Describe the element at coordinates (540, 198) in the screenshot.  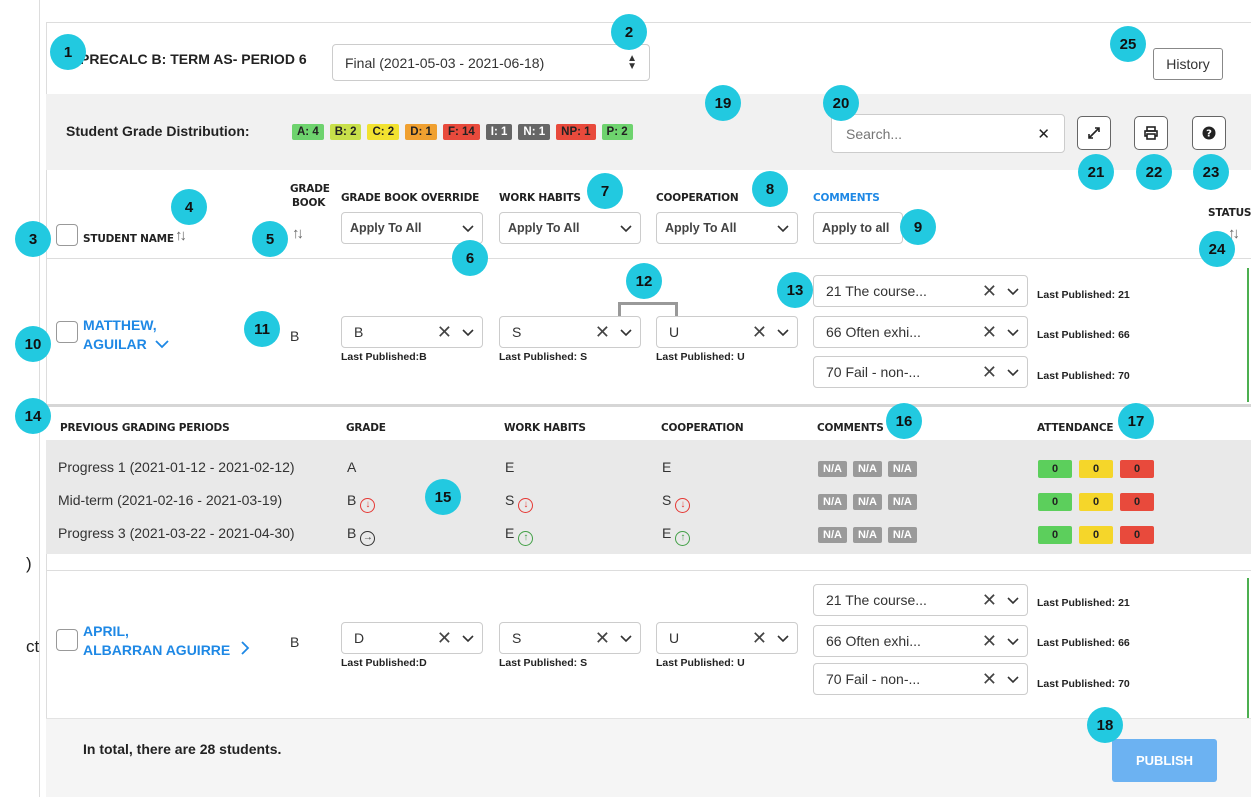
I see `column-header-work-habits: WORK HABITS` at that location.